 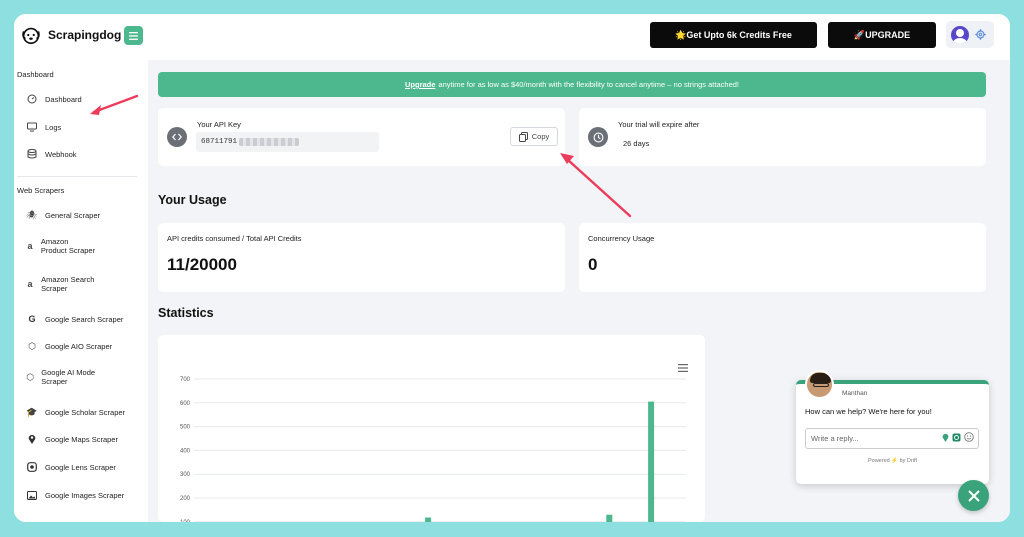 What do you see at coordinates (32, 467) in the screenshot?
I see `lens-icon` at bounding box center [32, 467].